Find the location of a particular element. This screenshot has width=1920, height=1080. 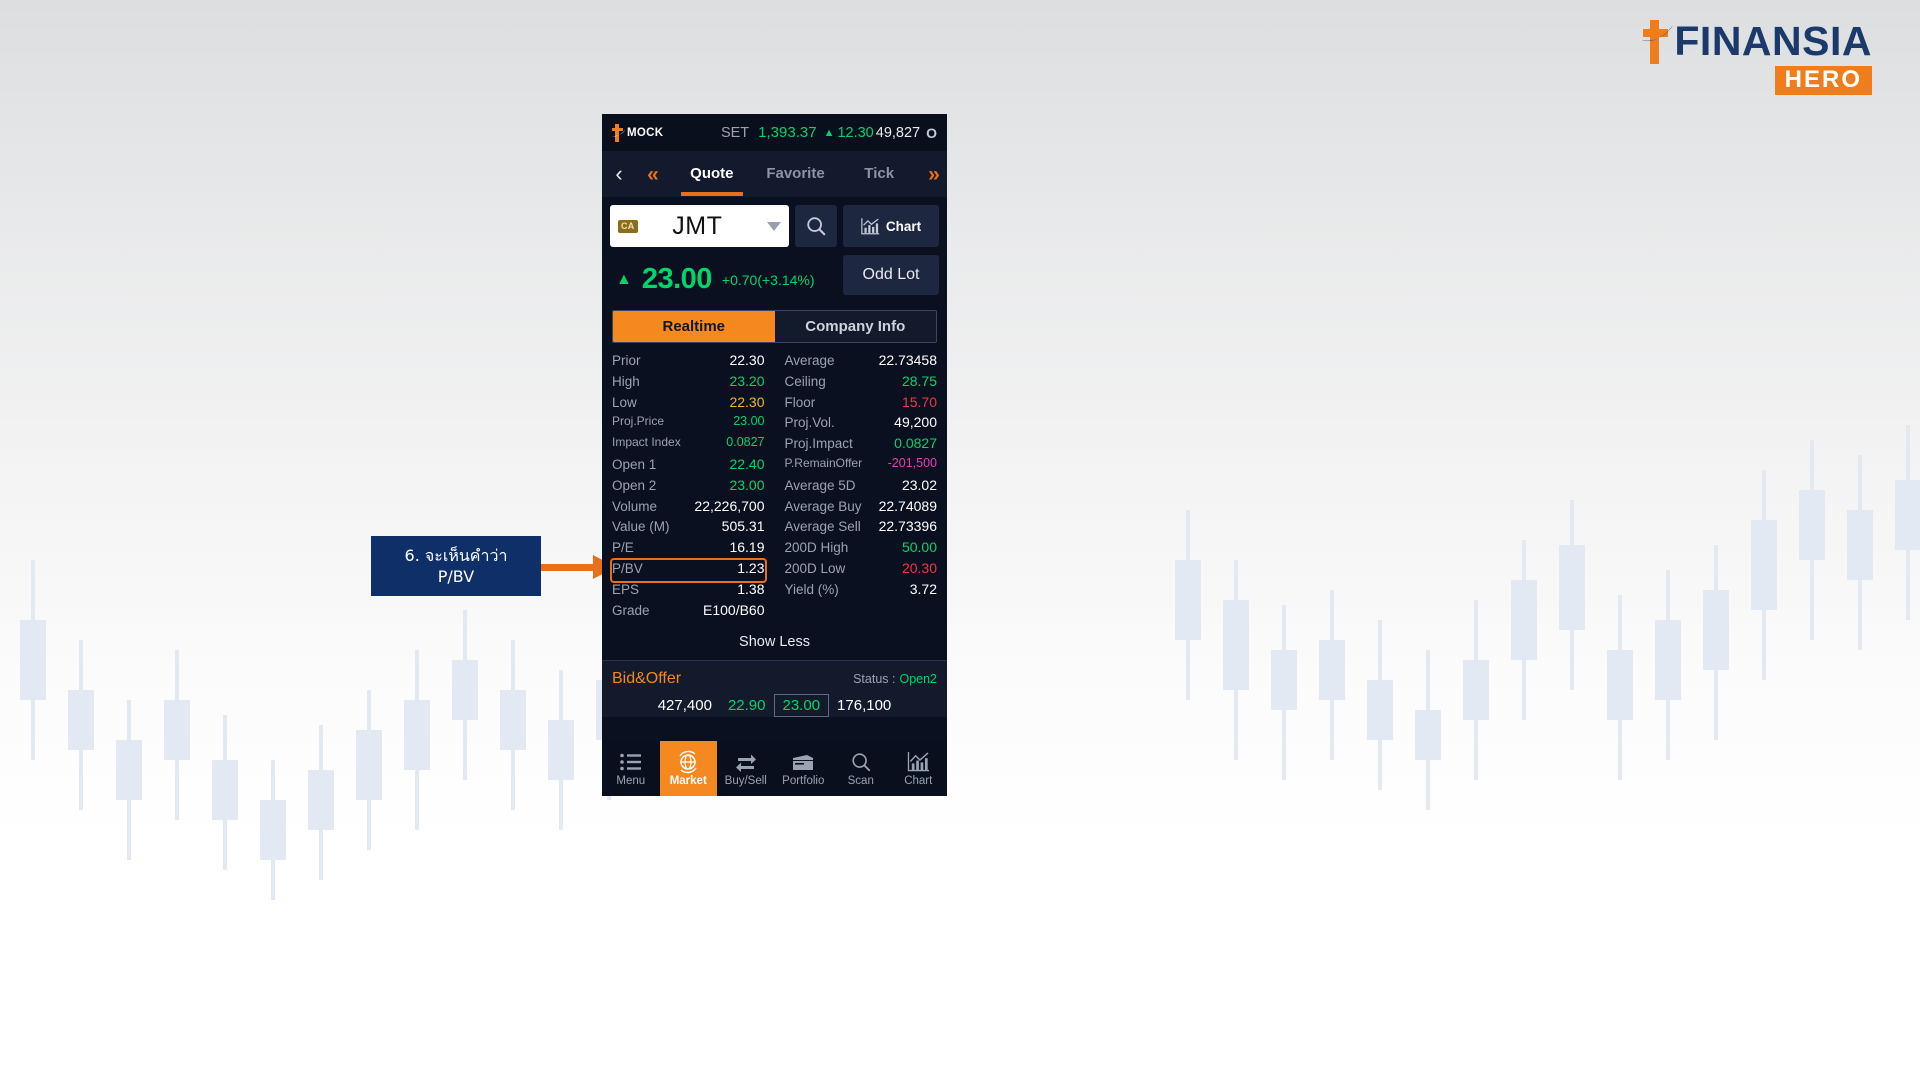

tab-list: Quote Favorite Tick is located at coordinates (795, 174).